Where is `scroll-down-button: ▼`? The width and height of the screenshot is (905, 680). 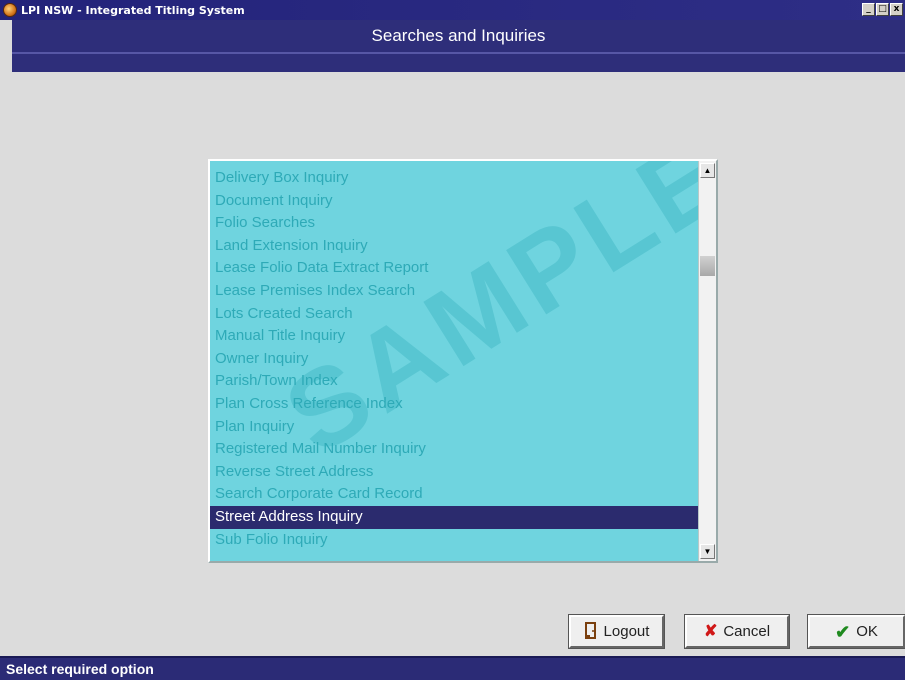
scroll-down-button: ▼ is located at coordinates (707, 551).